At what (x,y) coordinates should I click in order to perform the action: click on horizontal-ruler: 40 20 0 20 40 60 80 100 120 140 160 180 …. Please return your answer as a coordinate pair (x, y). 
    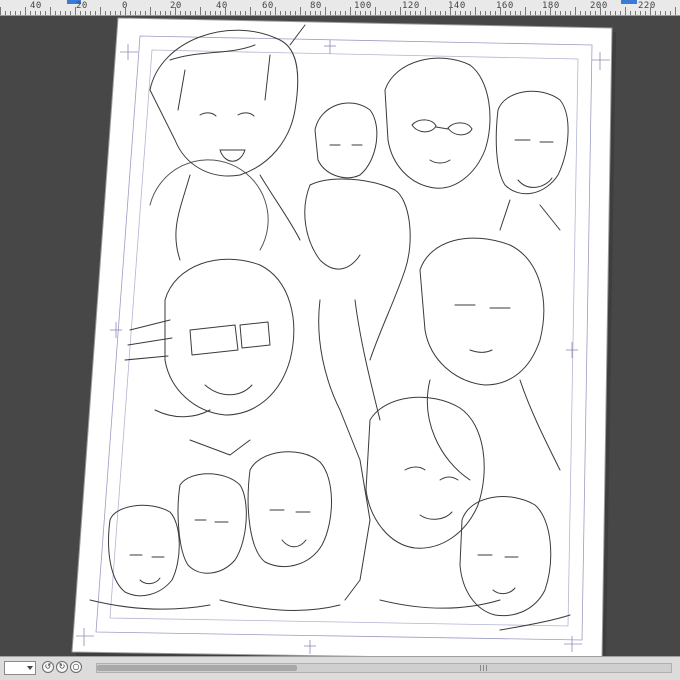
    Looking at the image, I should click on (340, 8).